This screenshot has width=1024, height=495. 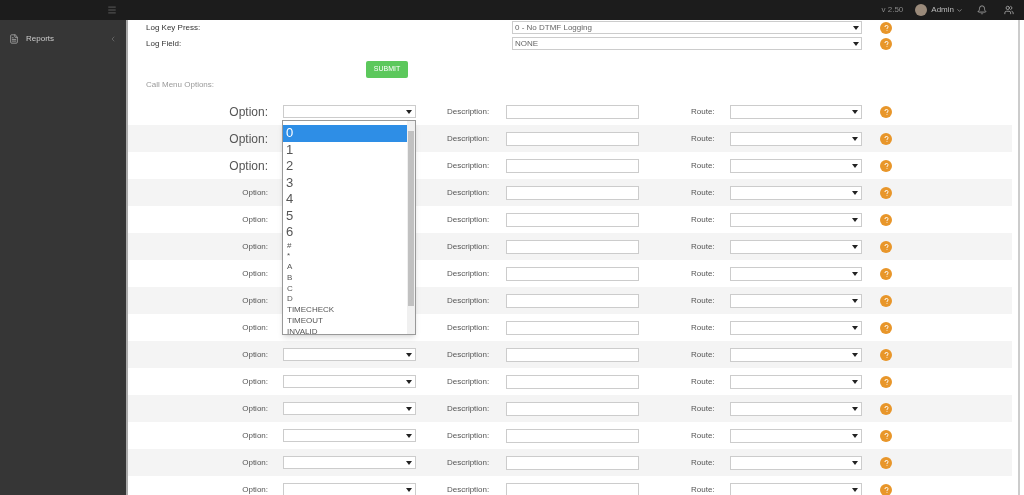 I want to click on setting-select: 0 - No DTMF Logging, so click(x=687, y=27).